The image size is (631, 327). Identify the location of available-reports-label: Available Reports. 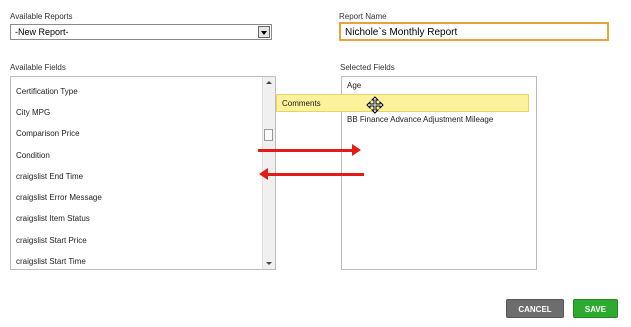
(41, 16).